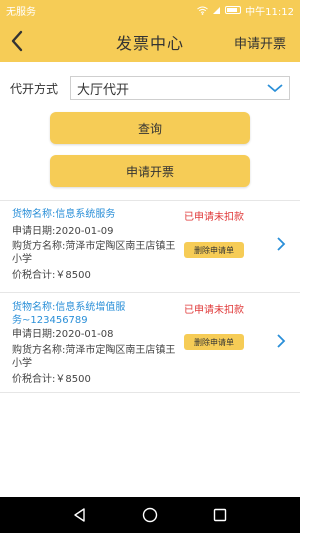  I want to click on issue-method-select: 大厅代开, so click(180, 88).